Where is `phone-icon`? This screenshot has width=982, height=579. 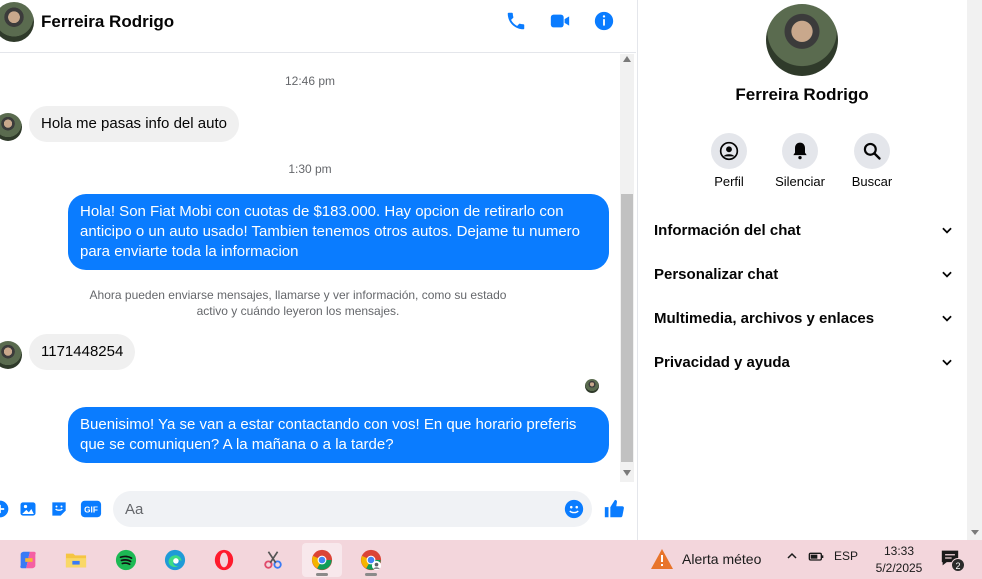
phone-icon is located at coordinates (516, 21).